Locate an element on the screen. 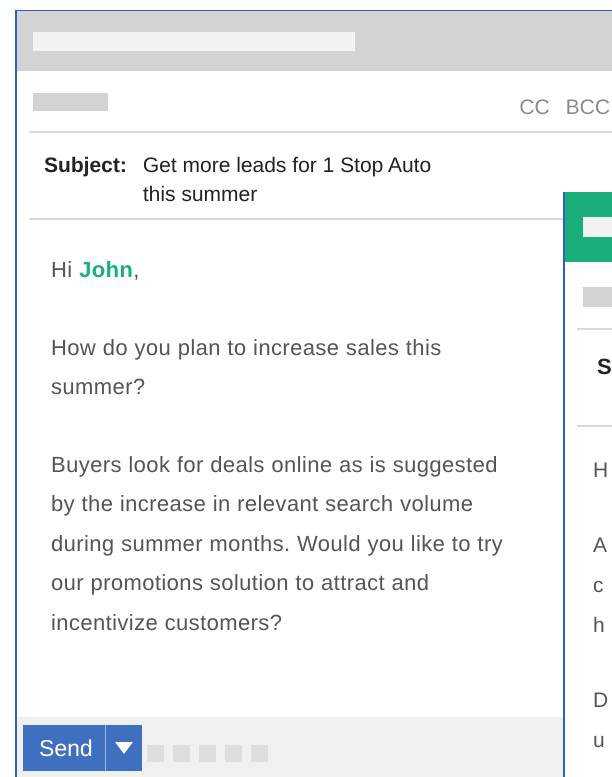 The image size is (612, 777). body-paragraph: A c h is located at coordinates (600, 586).